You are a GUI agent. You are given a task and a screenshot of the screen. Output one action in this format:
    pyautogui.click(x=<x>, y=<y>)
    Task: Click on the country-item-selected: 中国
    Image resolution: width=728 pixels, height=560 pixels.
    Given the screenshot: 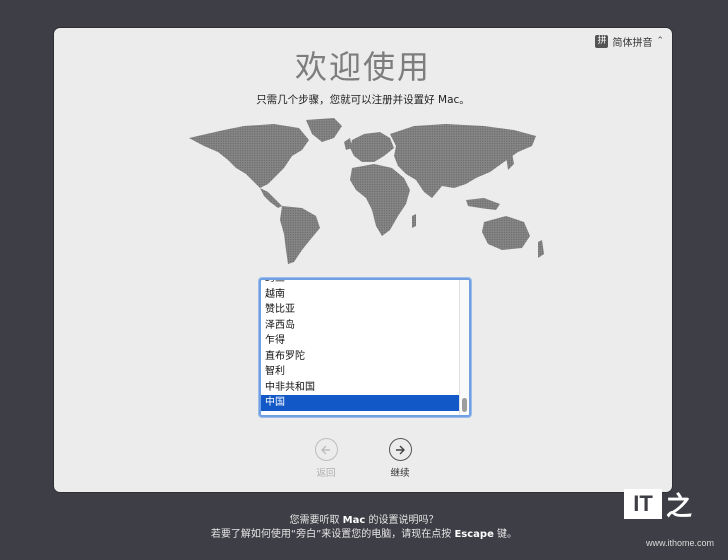 What is the action you would take?
    pyautogui.click(x=360, y=403)
    